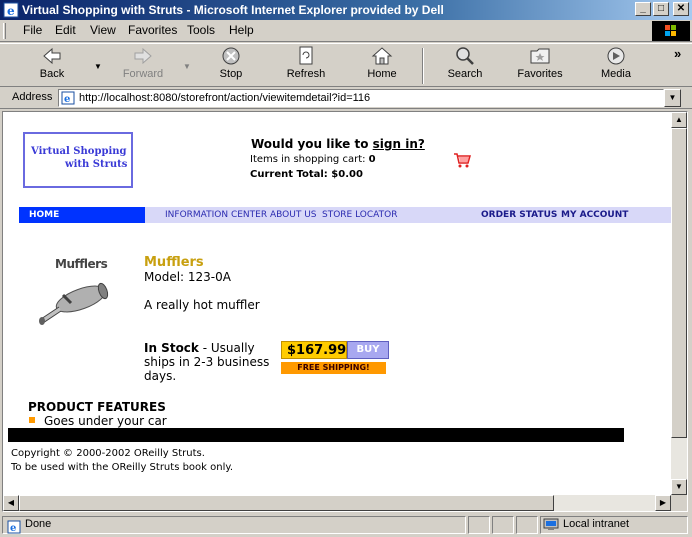 This screenshot has width=692, height=537. What do you see at coordinates (465, 74) in the screenshot?
I see `search-label: Search` at bounding box center [465, 74].